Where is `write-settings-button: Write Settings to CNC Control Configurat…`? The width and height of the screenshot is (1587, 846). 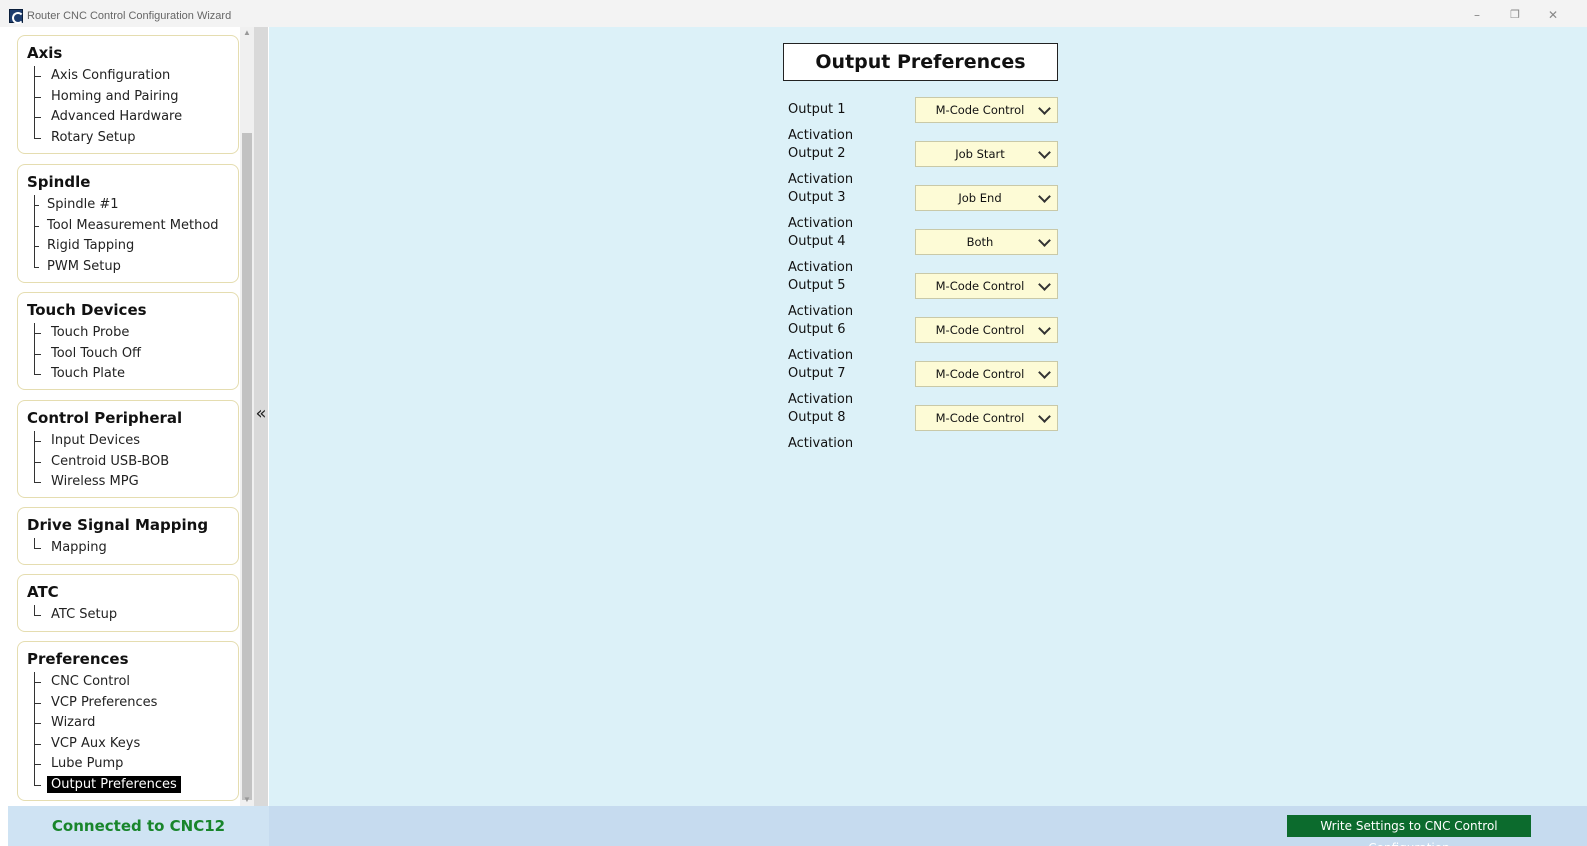
write-settings-button: Write Settings to CNC Control Configurat… is located at coordinates (1409, 830).